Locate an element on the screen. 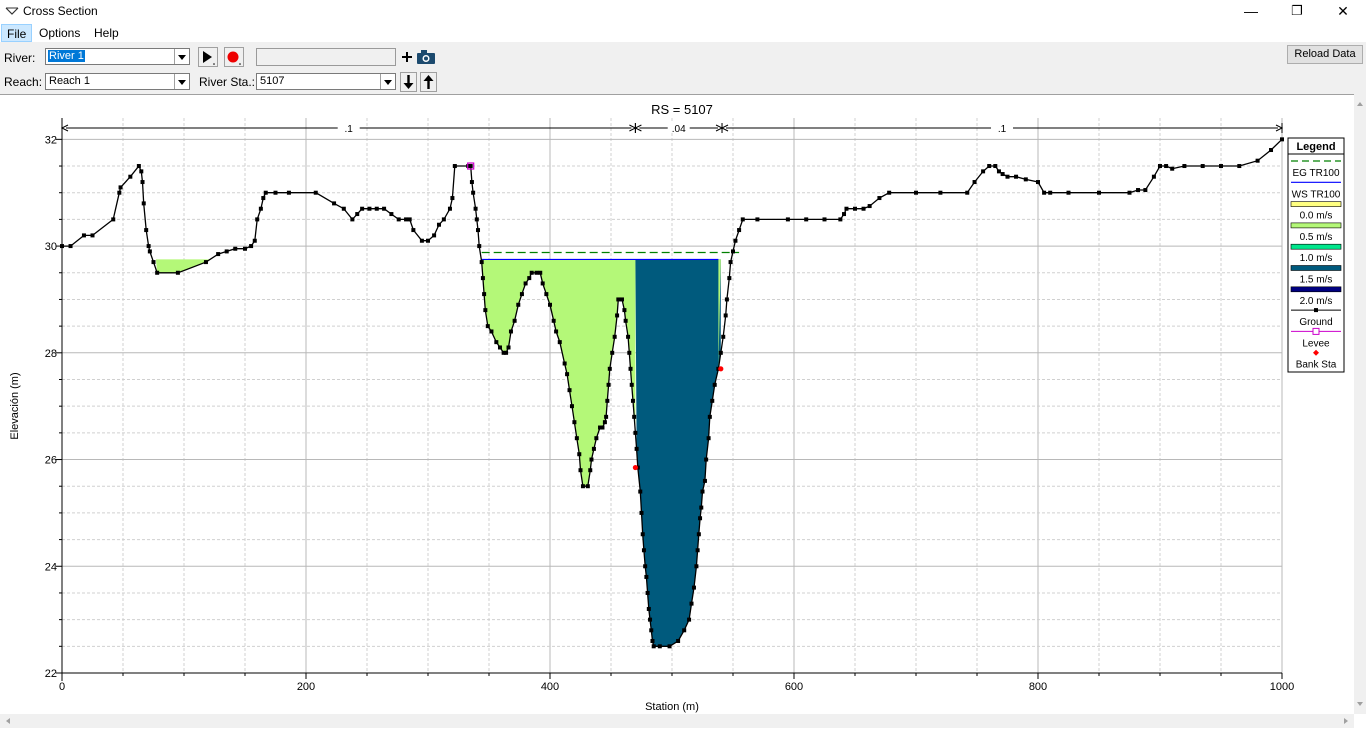 Image resolution: width=1366 pixels, height=731 pixels. menu-bar: File Options Help is located at coordinates (683, 33).